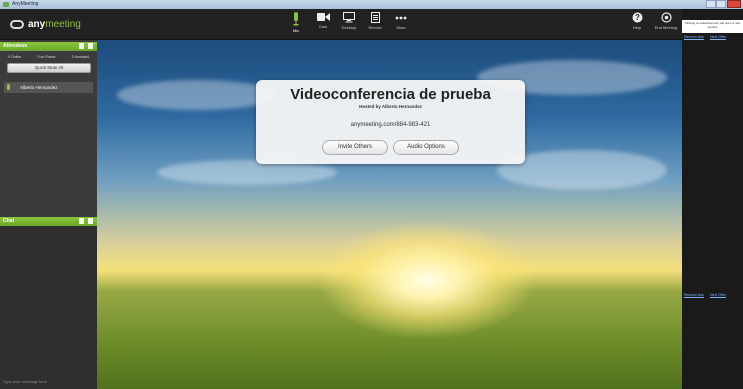 This screenshot has height=389, width=743. I want to click on attendees-title: Attendees, so click(15, 46).